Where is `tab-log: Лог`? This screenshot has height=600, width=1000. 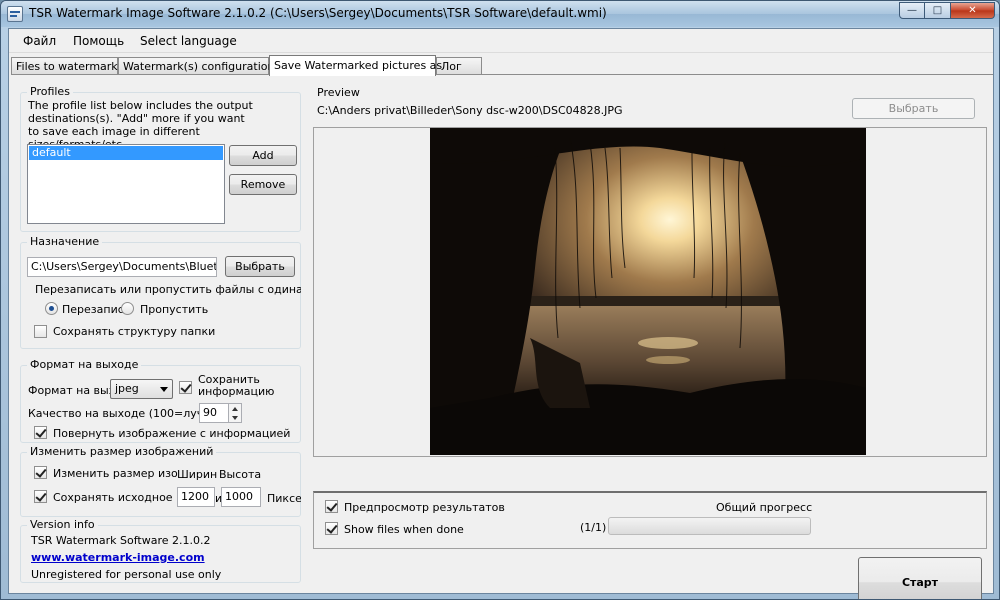
tab-log: Лог is located at coordinates (459, 66).